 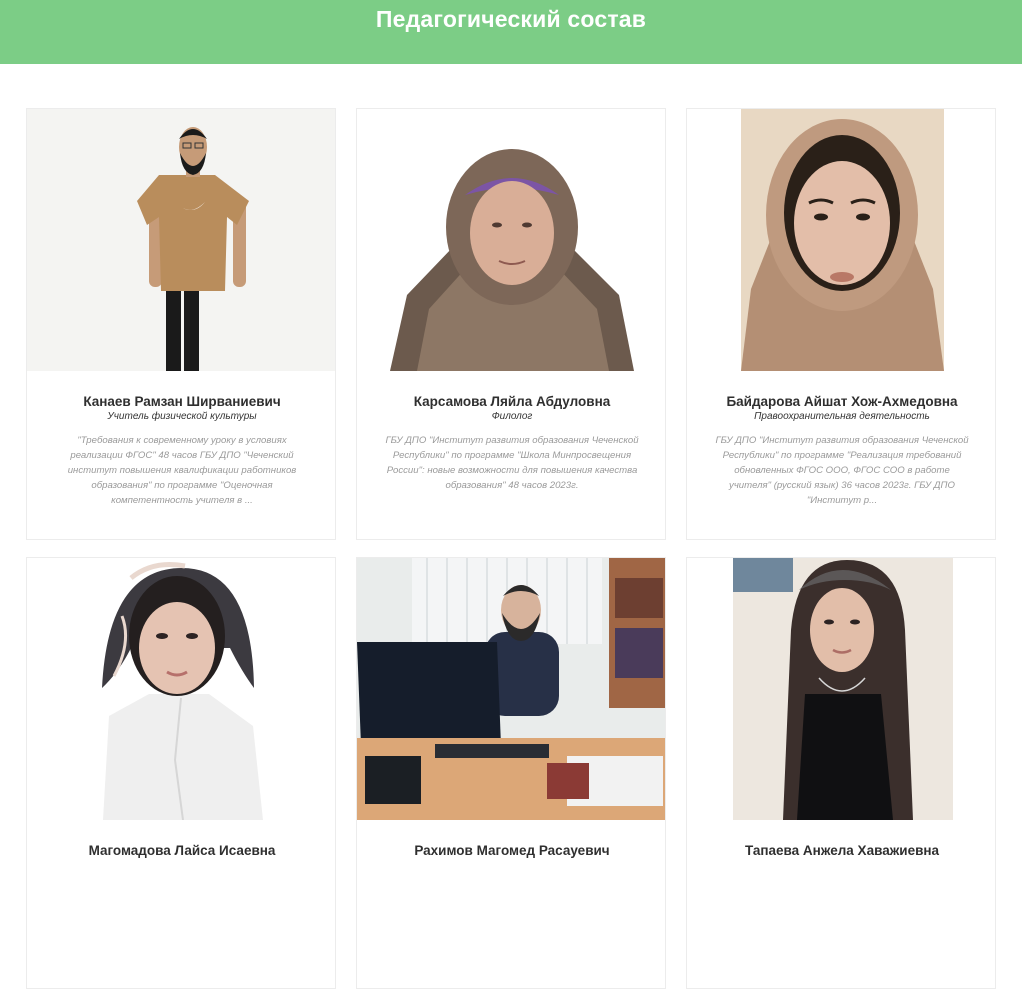 I want to click on teacher-role: Филолог, so click(x=512, y=416).